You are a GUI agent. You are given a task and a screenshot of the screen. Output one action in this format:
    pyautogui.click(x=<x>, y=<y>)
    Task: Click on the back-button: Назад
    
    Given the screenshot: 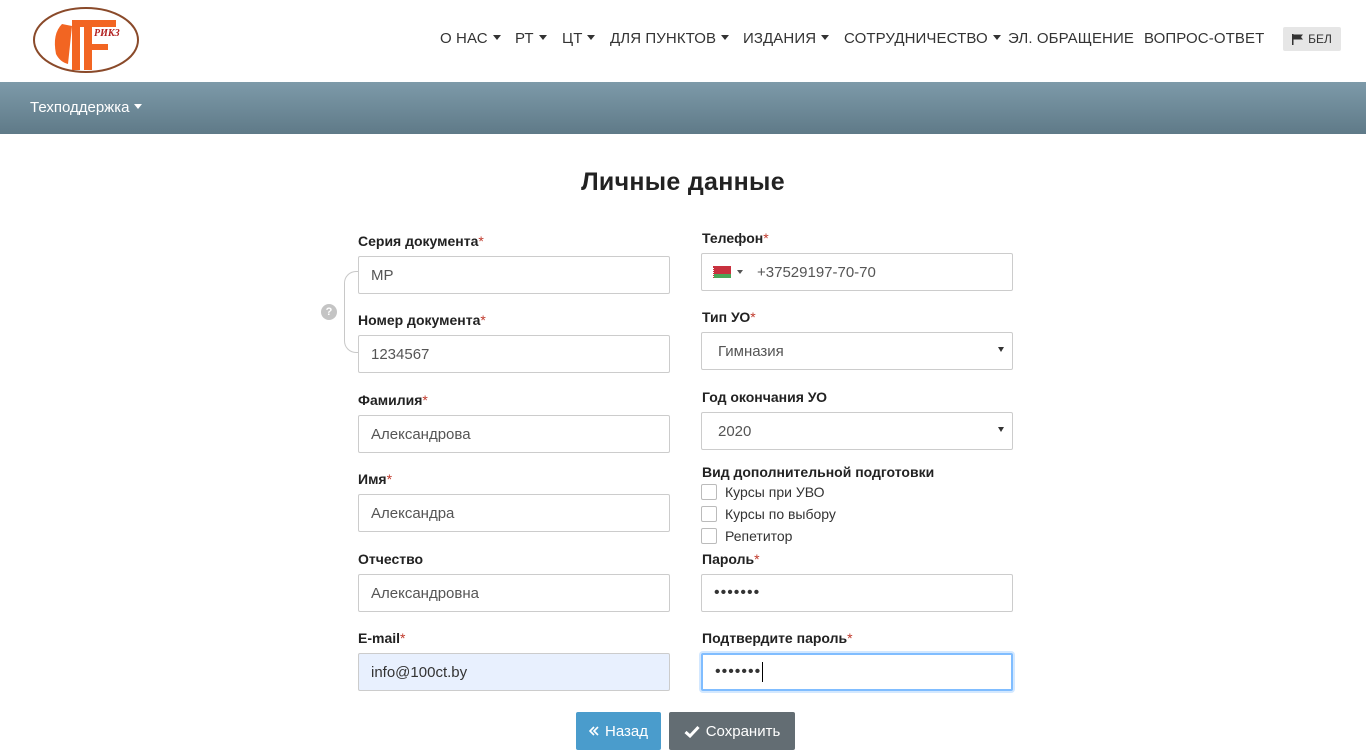 What is the action you would take?
    pyautogui.click(x=618, y=731)
    